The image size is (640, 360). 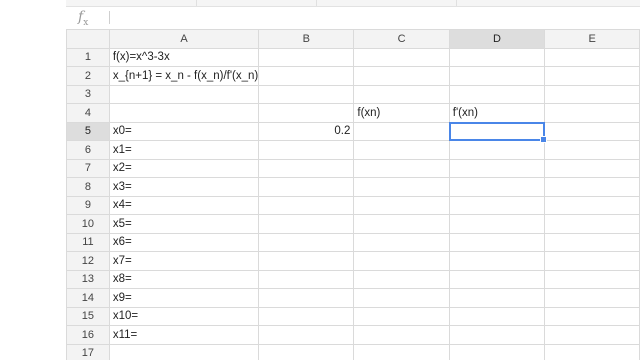 I want to click on cell-c11, so click(x=401, y=242).